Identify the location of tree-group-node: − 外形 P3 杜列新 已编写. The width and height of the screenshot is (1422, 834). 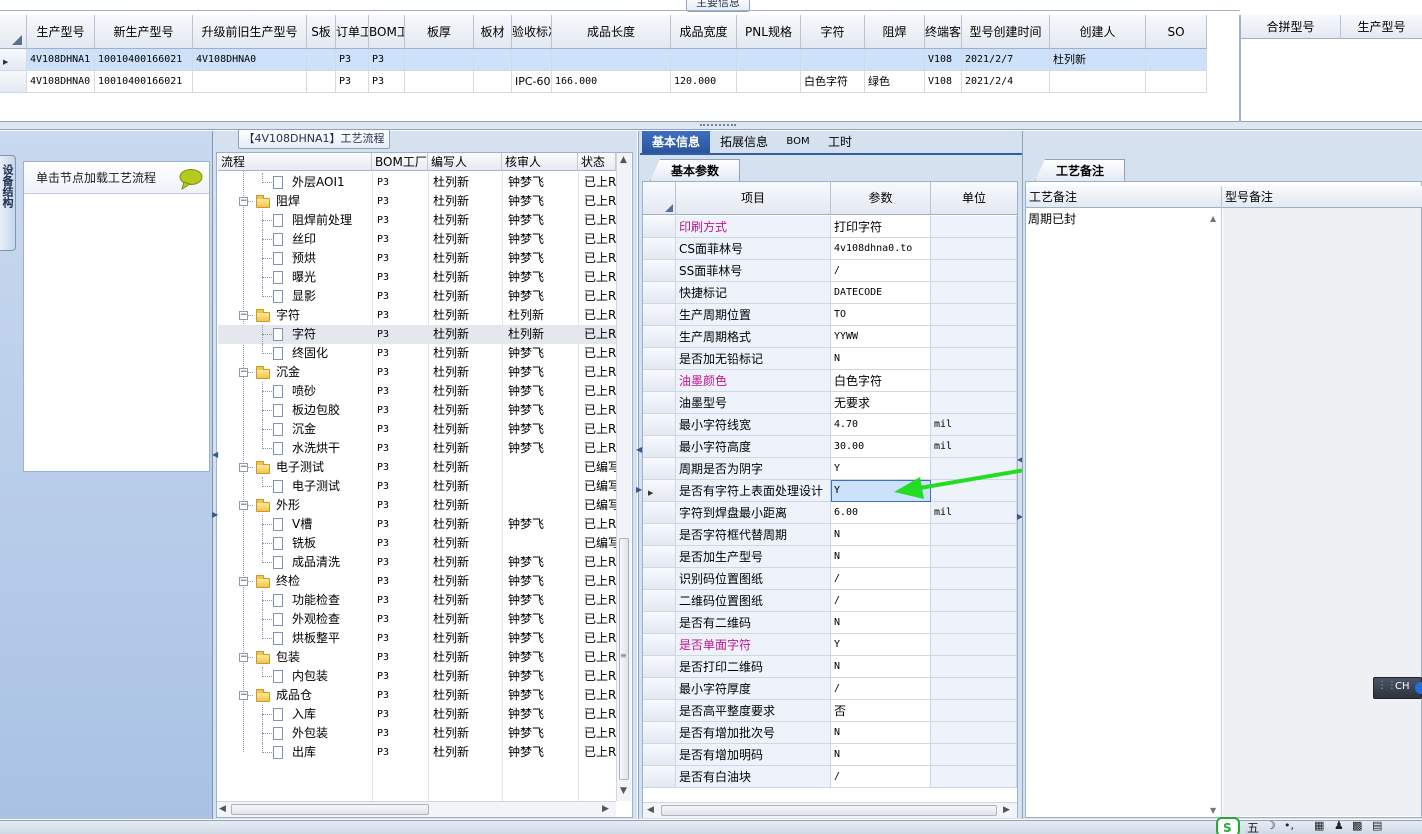
(424, 505).